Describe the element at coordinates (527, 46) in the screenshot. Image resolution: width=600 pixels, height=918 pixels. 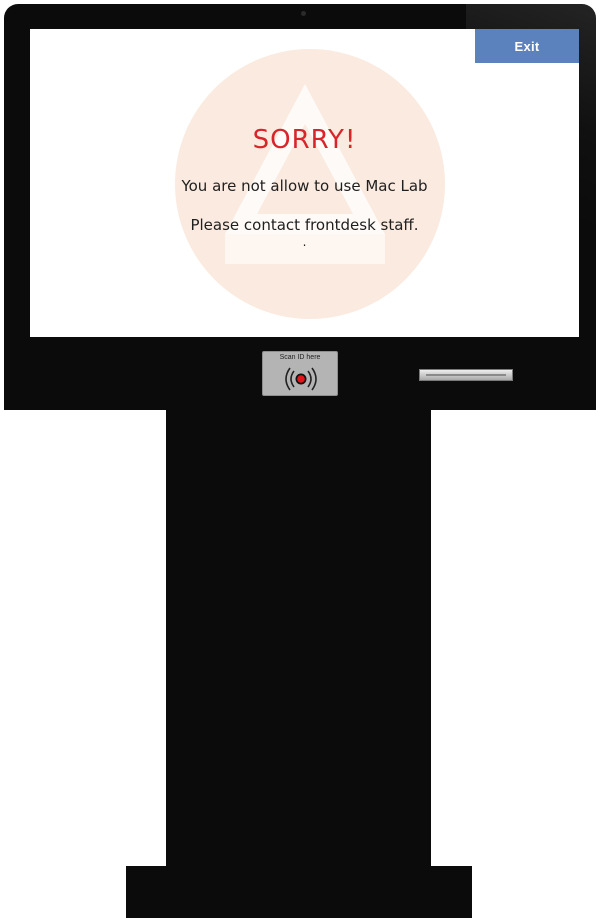
I see `exit-button: Exit` at that location.